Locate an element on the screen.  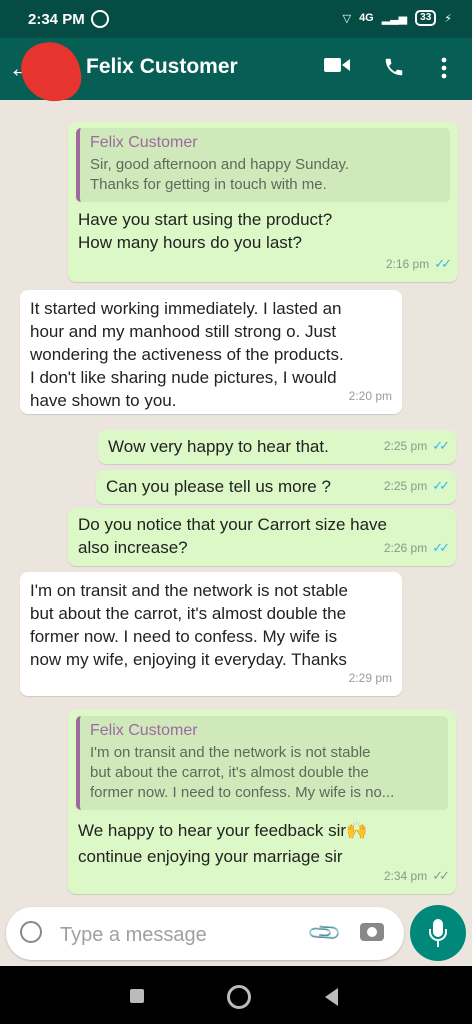
status-time: 2:34 PM is located at coordinates (56, 19).